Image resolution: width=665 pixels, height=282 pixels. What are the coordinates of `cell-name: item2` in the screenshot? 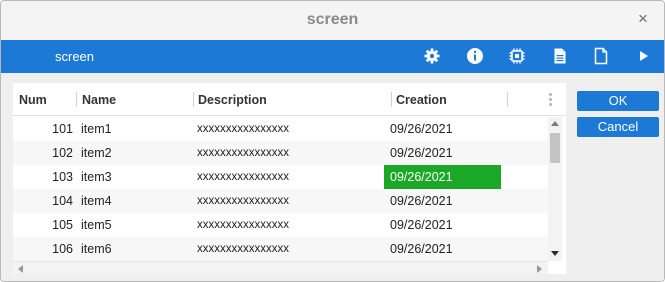 It's located at (96, 153).